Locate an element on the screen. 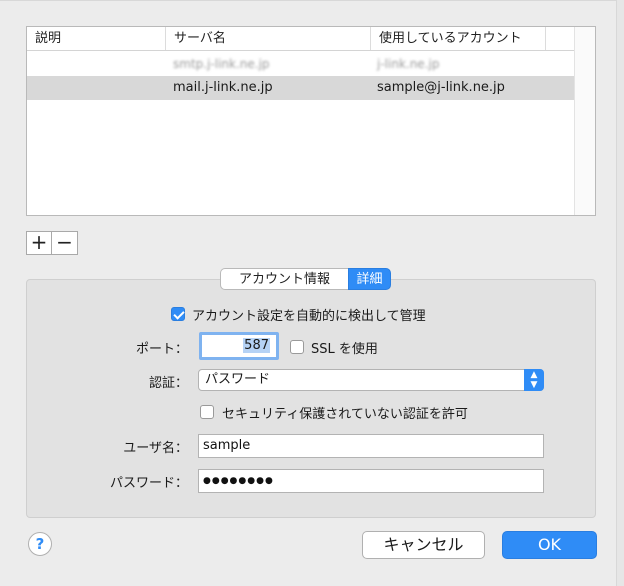 The height and width of the screenshot is (586, 624). table-row-selected: mail.j-link.ne.jp sample@j-link.ne.jp is located at coordinates (301, 88).